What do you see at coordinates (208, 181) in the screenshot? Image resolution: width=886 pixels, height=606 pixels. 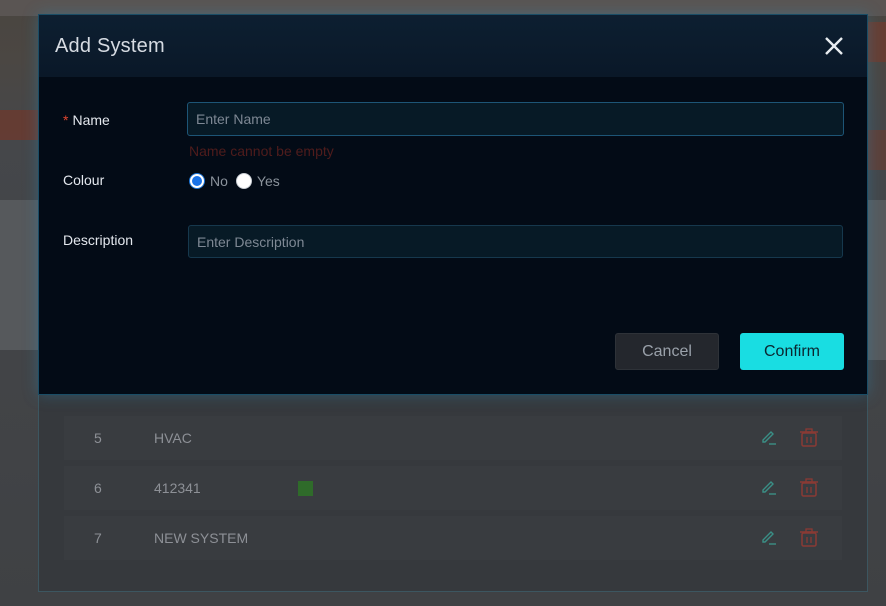 I see `colour-option-no: No` at bounding box center [208, 181].